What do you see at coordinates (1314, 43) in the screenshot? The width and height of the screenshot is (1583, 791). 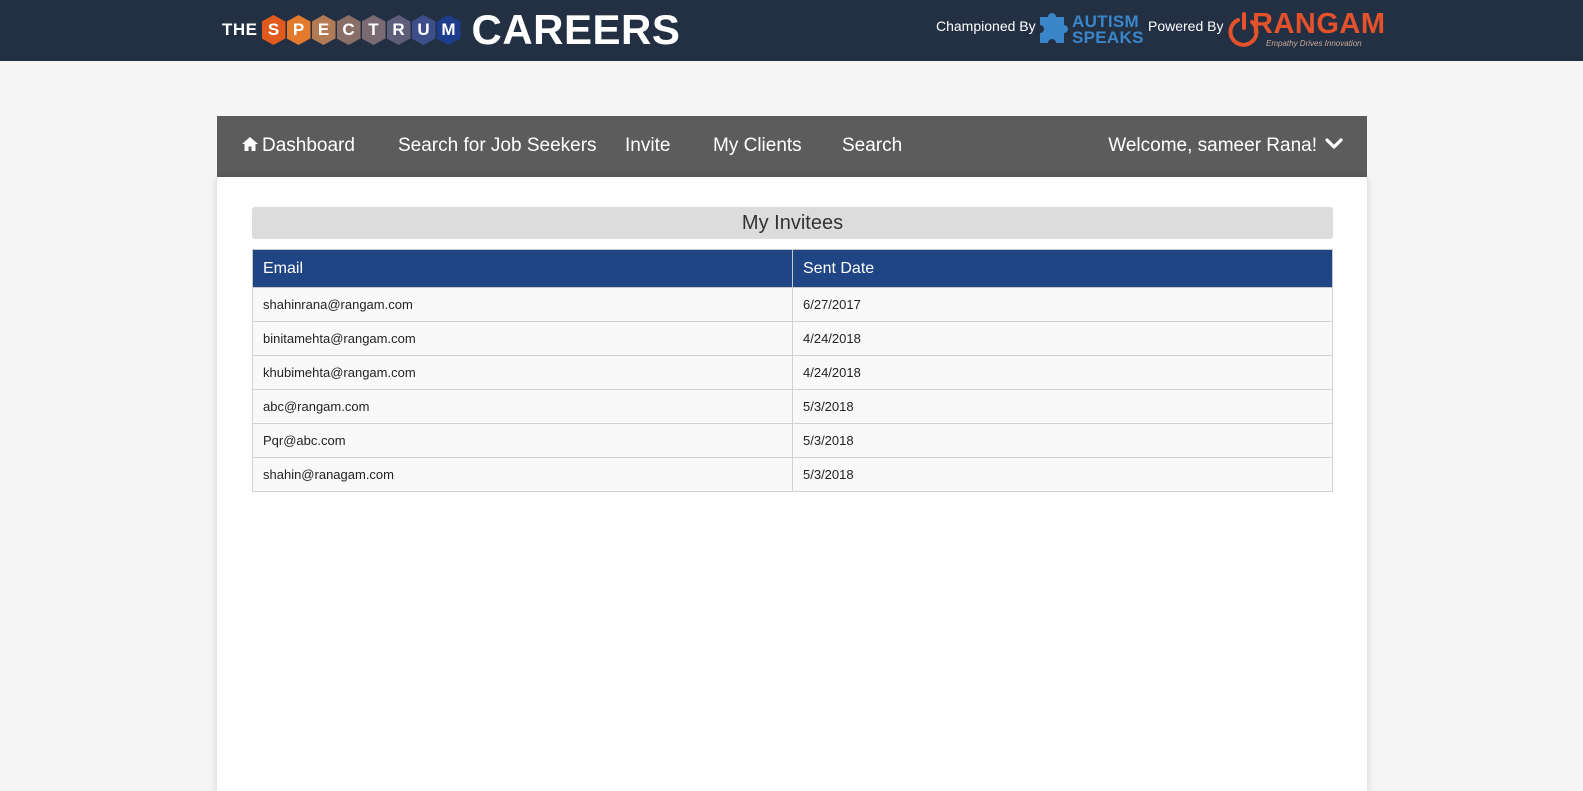 I see `rangam-tagline: Empathy Drives Innovation` at bounding box center [1314, 43].